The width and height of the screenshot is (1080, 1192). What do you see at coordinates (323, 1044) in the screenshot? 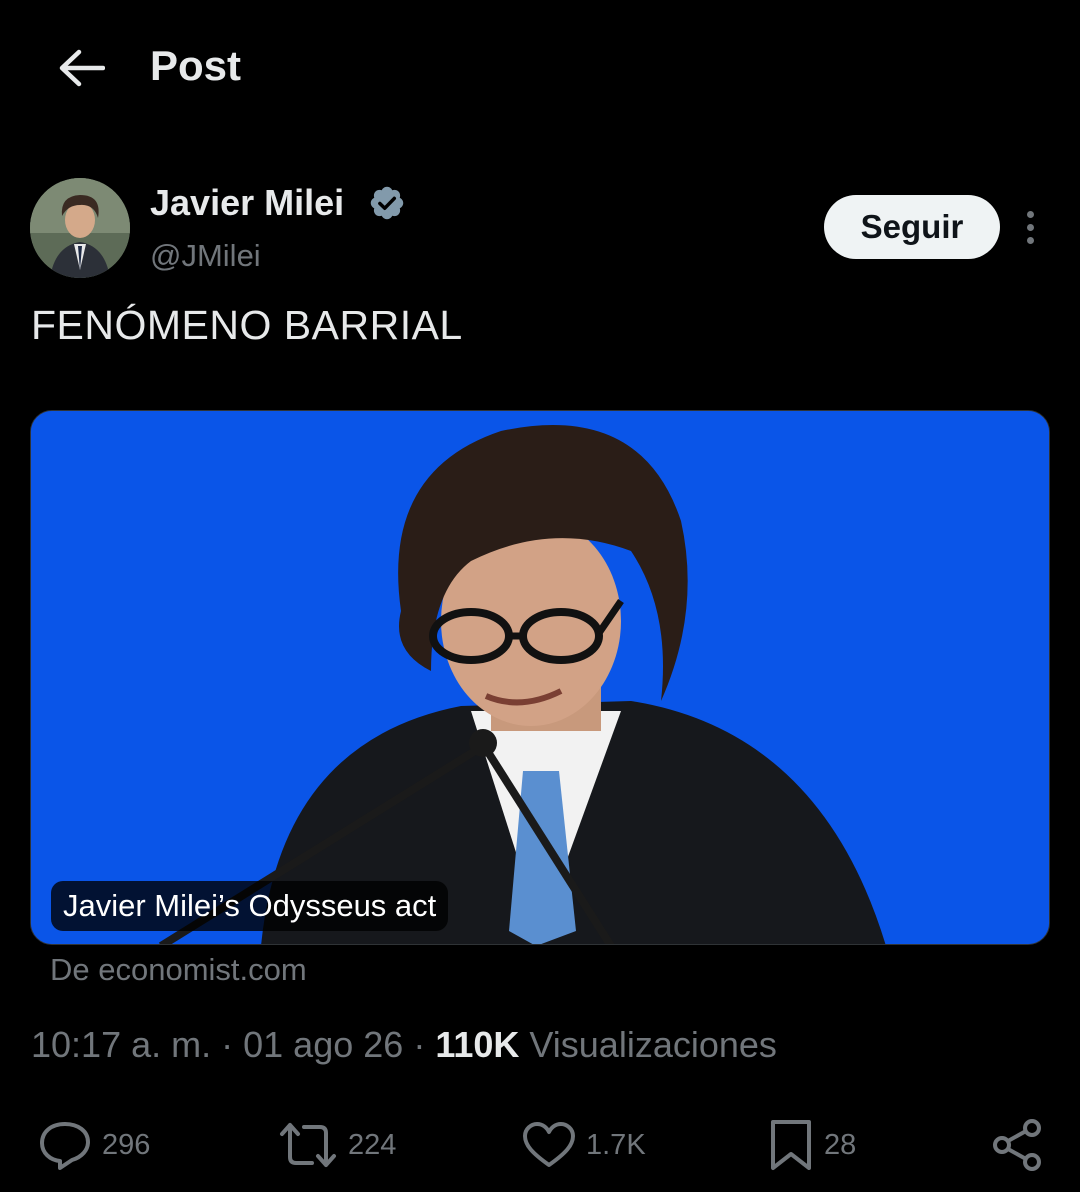
I see `post-date: 01 ago 26` at bounding box center [323, 1044].